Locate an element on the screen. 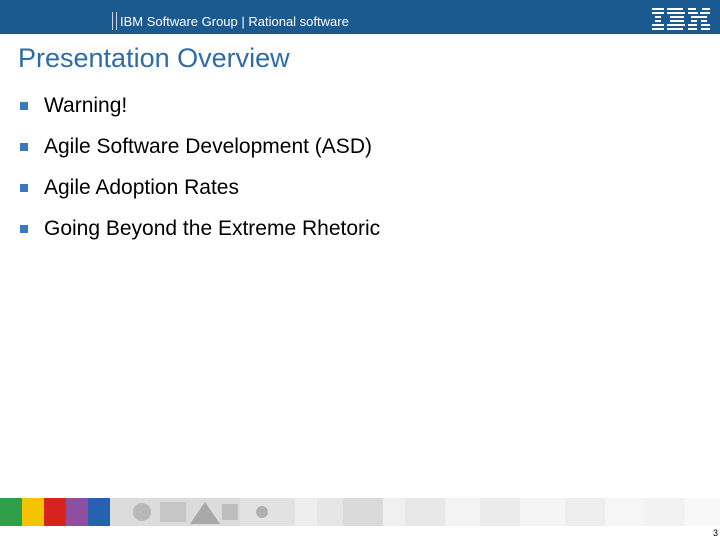 This screenshot has width=720, height=540. bullet-text: Agile Adoption Rates is located at coordinates (141, 187).